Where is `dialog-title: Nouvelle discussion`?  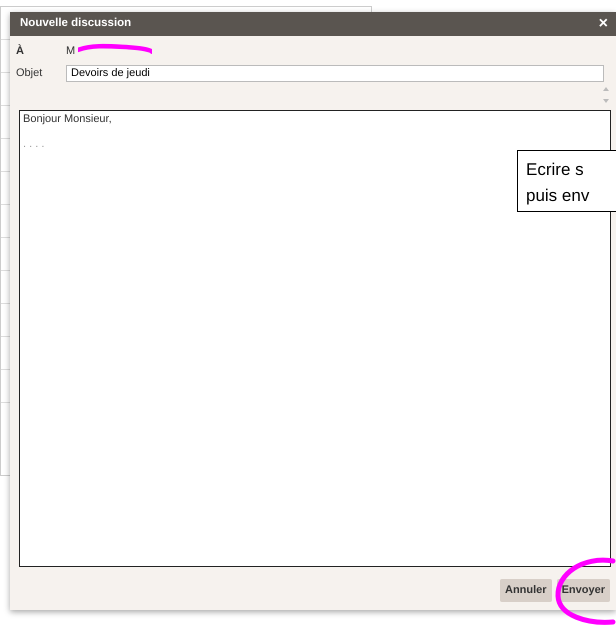
dialog-title: Nouvelle discussion is located at coordinates (76, 24).